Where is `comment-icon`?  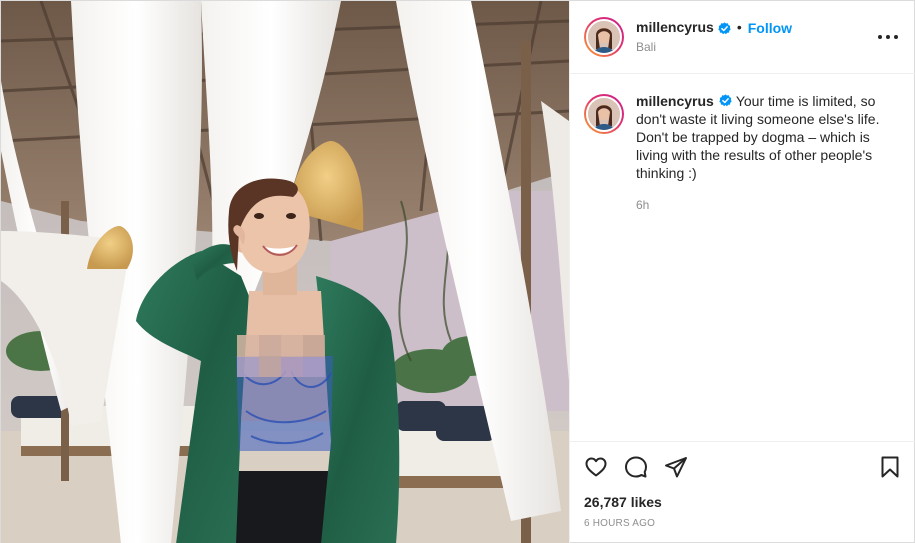
comment-icon is located at coordinates (636, 467).